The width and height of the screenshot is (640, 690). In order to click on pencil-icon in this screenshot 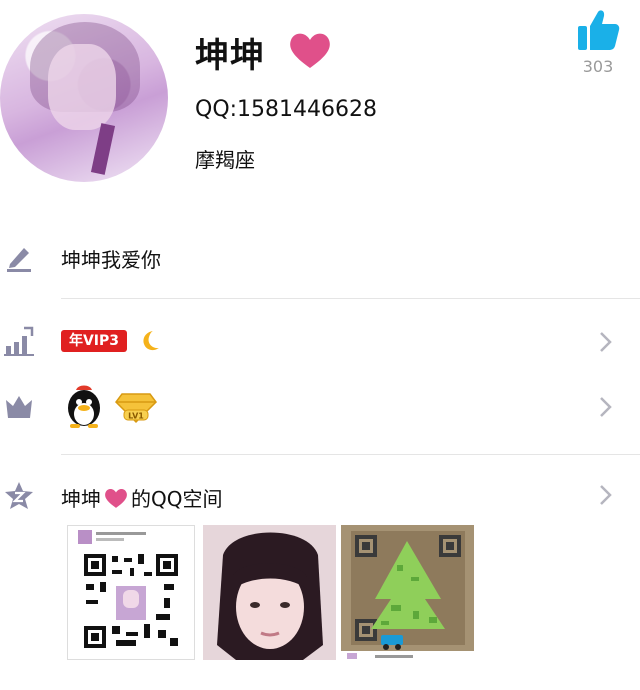, I will do `click(19, 260)`.